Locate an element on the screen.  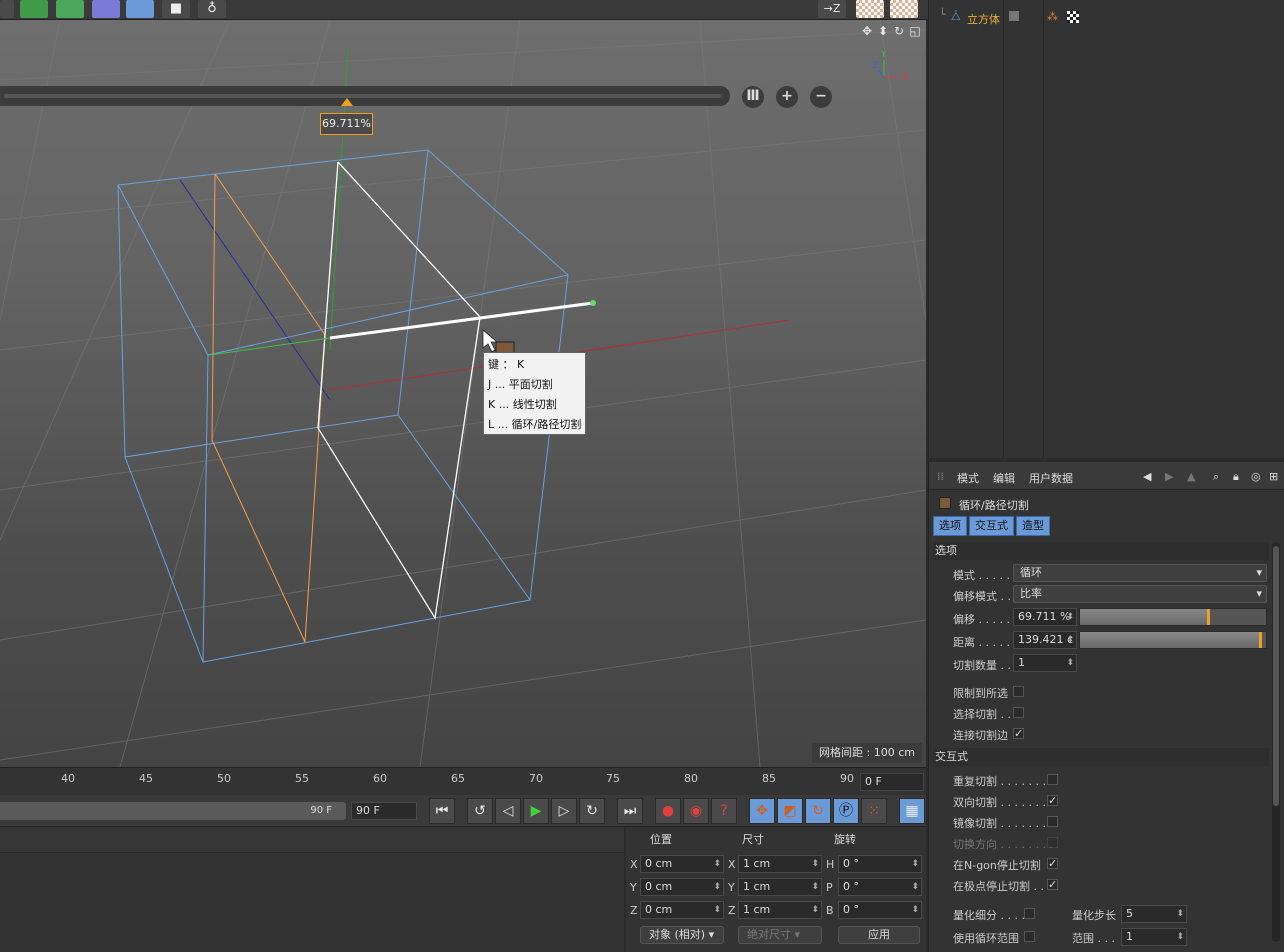
tab-interactive: 交互式 is located at coordinates (991, 526).